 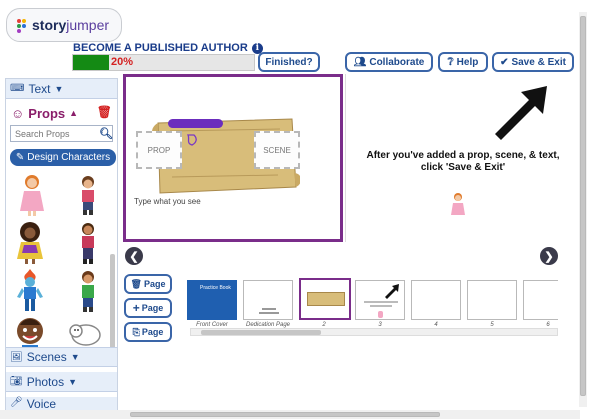 I want to click on prop-boy-small, so click(x=88, y=195).